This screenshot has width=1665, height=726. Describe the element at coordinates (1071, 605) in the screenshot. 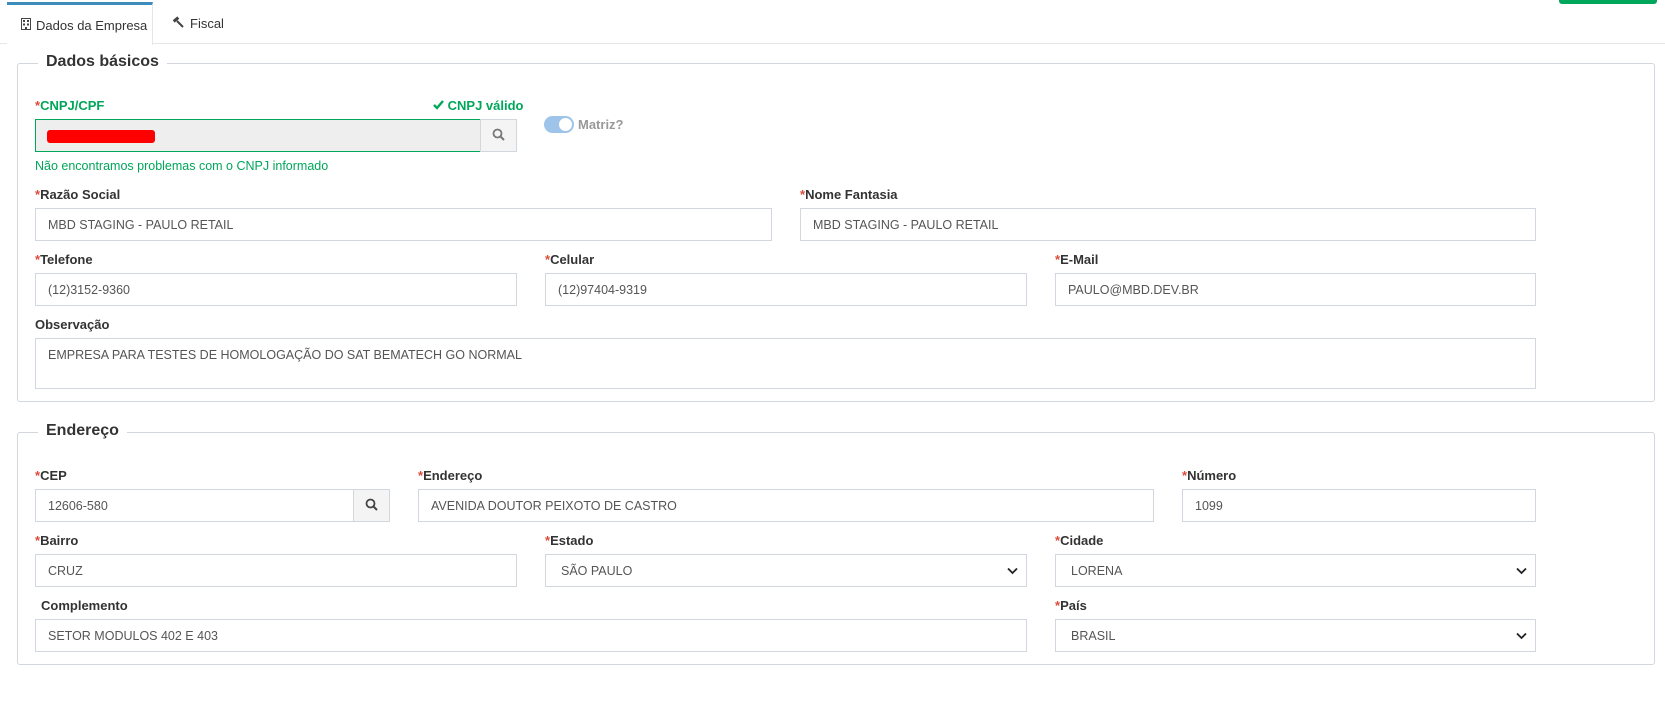

I see `pais-label: *País` at that location.